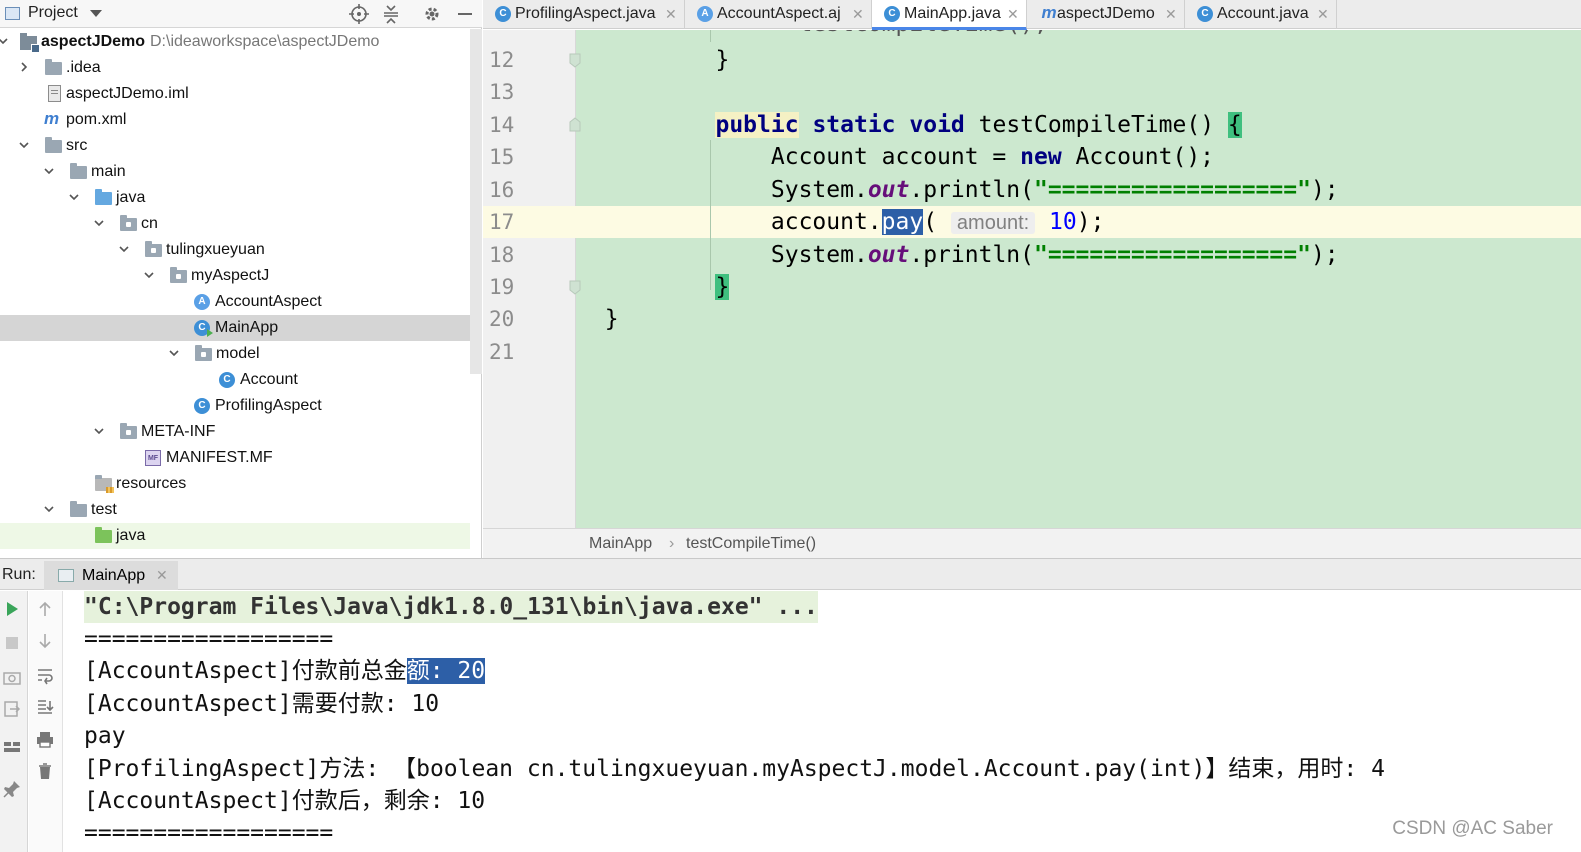 The height and width of the screenshot is (852, 1581). I want to click on tree-item-cn: cn, so click(235, 224).